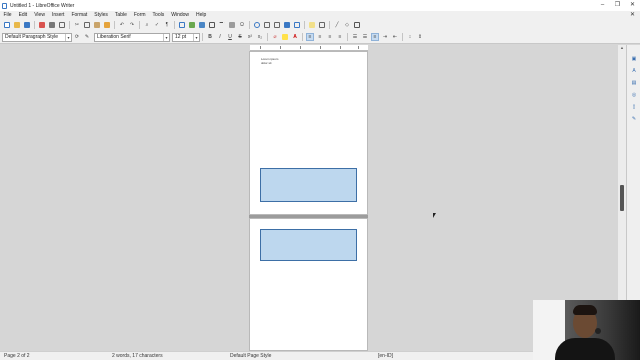 Image resolution: width=640 pixels, height=360 pixels. Describe the element at coordinates (297, 25) in the screenshot. I see `cross-reference-icon` at that location.